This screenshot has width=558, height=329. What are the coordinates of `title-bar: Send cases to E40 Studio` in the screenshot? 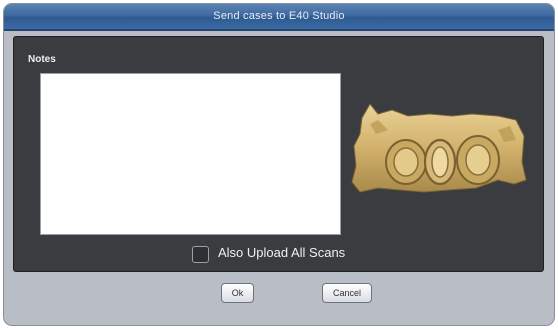 It's located at (279, 17).